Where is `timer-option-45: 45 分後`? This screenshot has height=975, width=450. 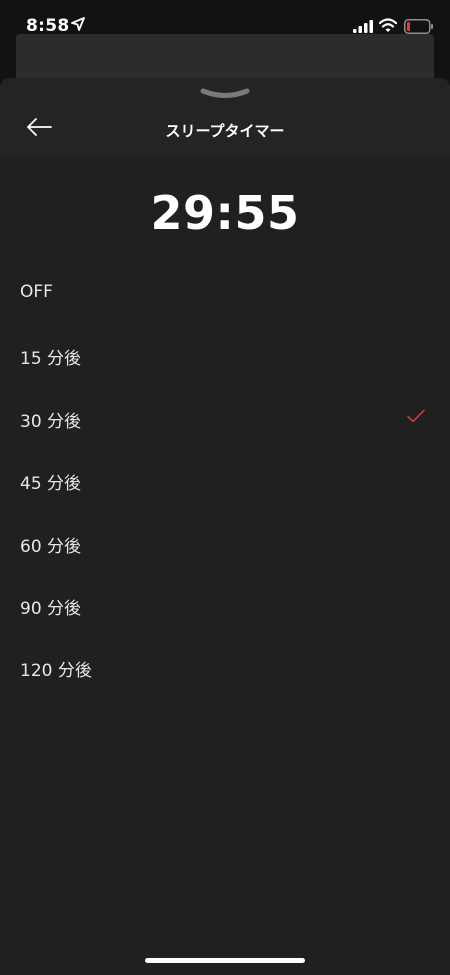
timer-option-45: 45 分後 is located at coordinates (225, 480).